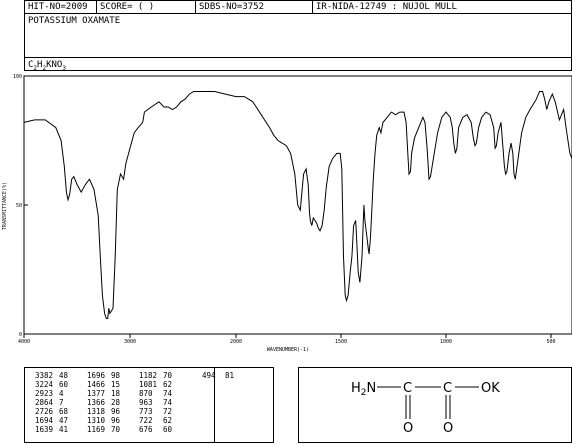 The width and height of the screenshot is (572, 446). Describe the element at coordinates (407, 388) in the screenshot. I see `carbon-1-label: C` at that location.